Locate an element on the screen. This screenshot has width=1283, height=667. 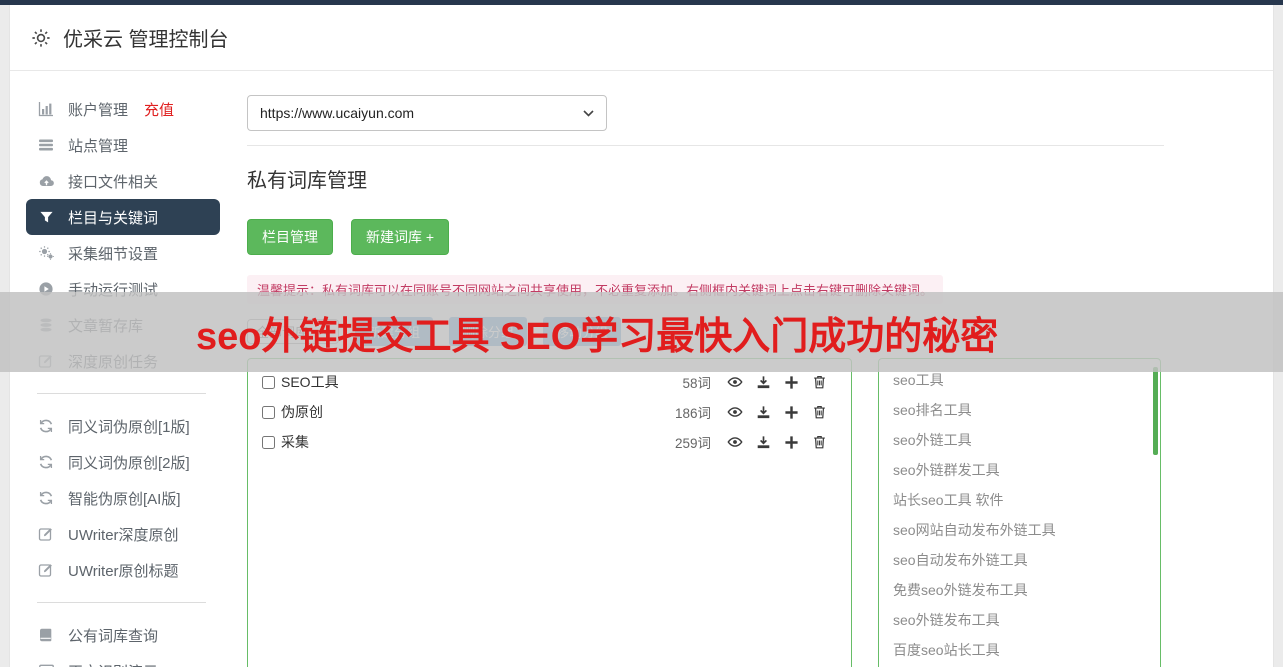
database-icon is located at coordinates (46, 325).